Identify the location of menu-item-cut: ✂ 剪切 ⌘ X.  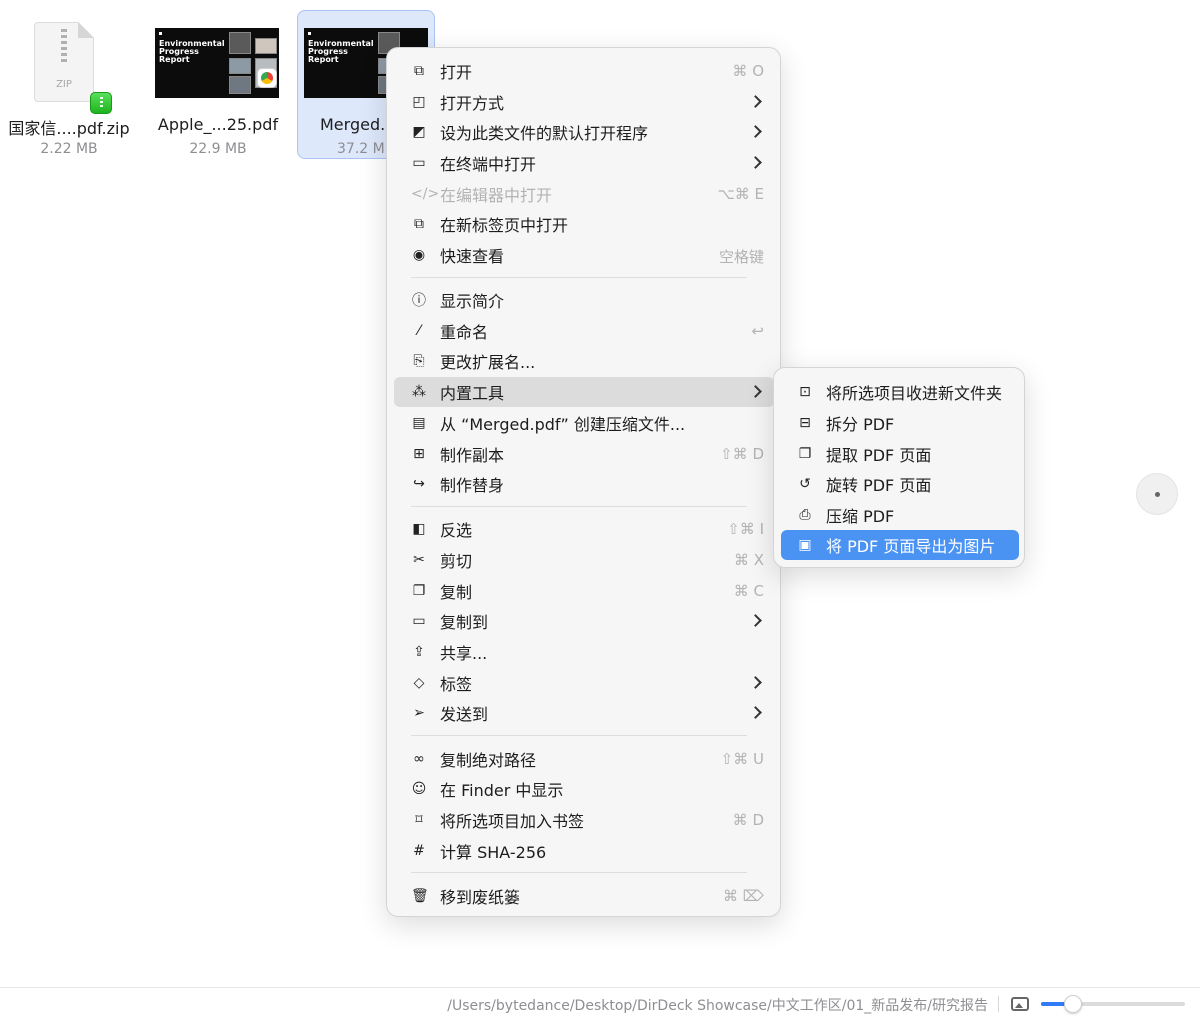
(584, 560).